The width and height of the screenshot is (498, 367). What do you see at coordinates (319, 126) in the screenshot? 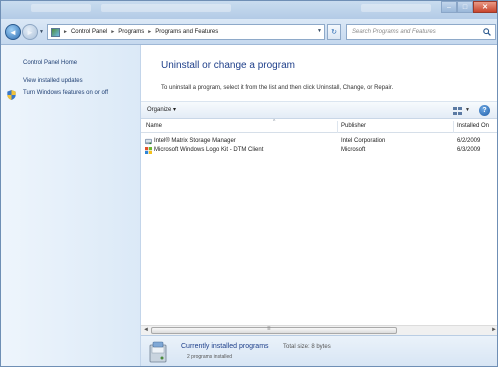
I see `column-header-row: Name ^ Publisher Installed On` at bounding box center [319, 126].